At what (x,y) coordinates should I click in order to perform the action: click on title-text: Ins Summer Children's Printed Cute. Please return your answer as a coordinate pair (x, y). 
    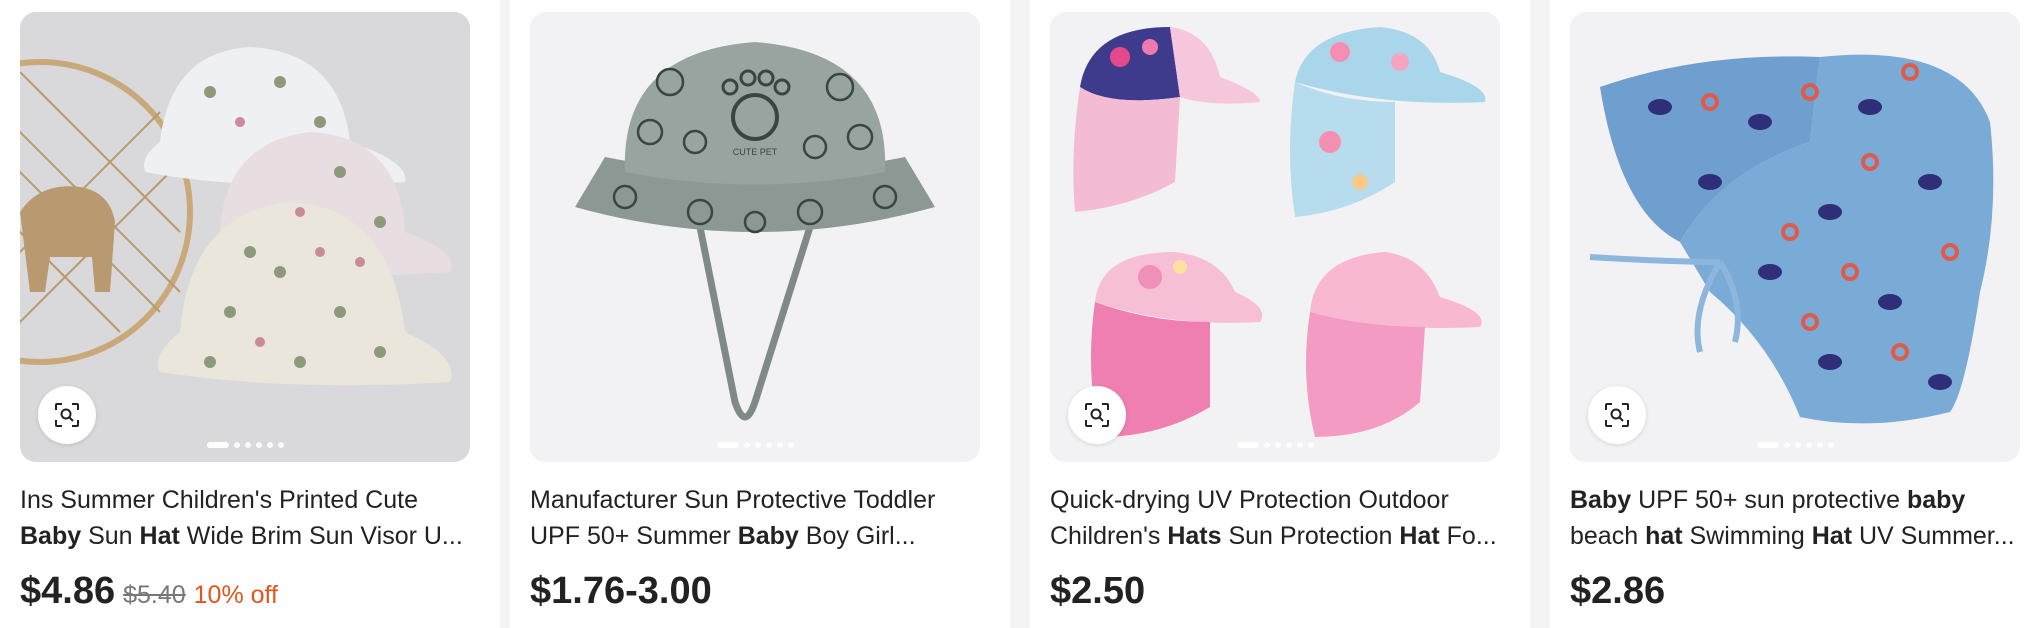
    Looking at the image, I should click on (219, 500).